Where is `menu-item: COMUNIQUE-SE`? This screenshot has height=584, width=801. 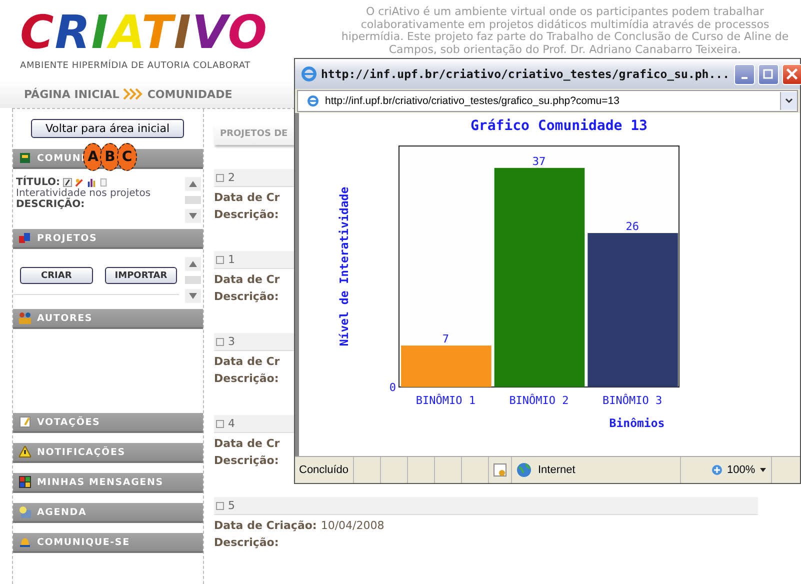 menu-item: COMUNIQUE-SE is located at coordinates (108, 543).